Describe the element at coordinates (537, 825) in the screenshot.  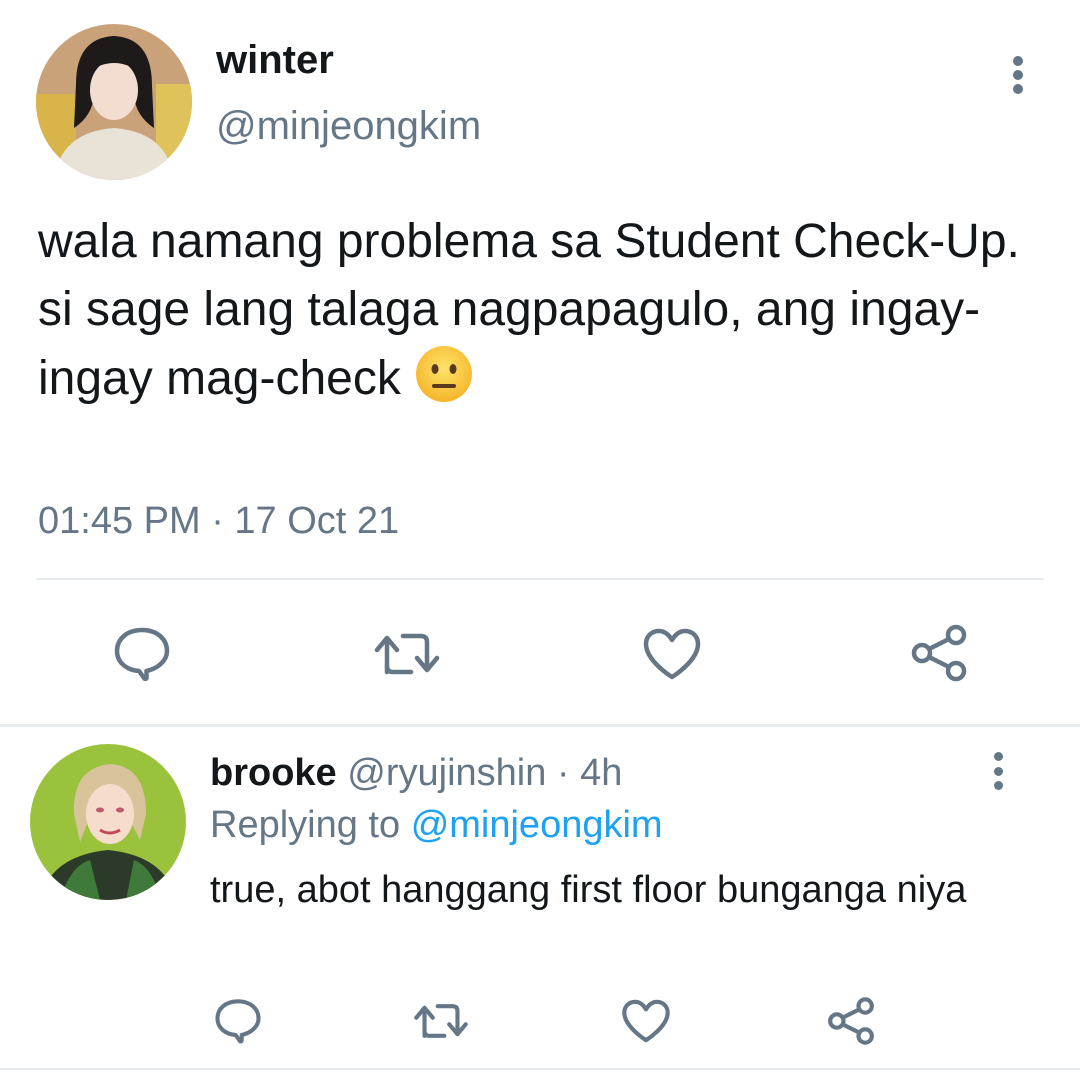
I see `mention-link: @minjeongkim` at that location.